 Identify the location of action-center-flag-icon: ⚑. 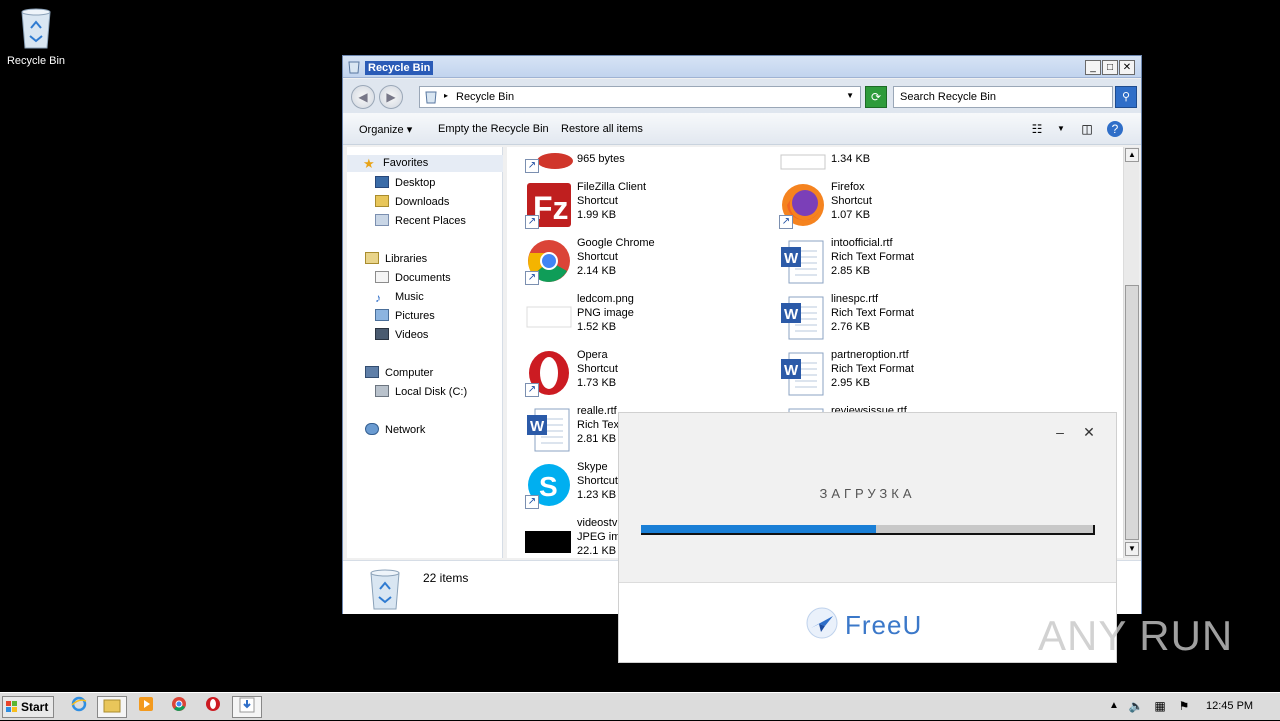
(1184, 706).